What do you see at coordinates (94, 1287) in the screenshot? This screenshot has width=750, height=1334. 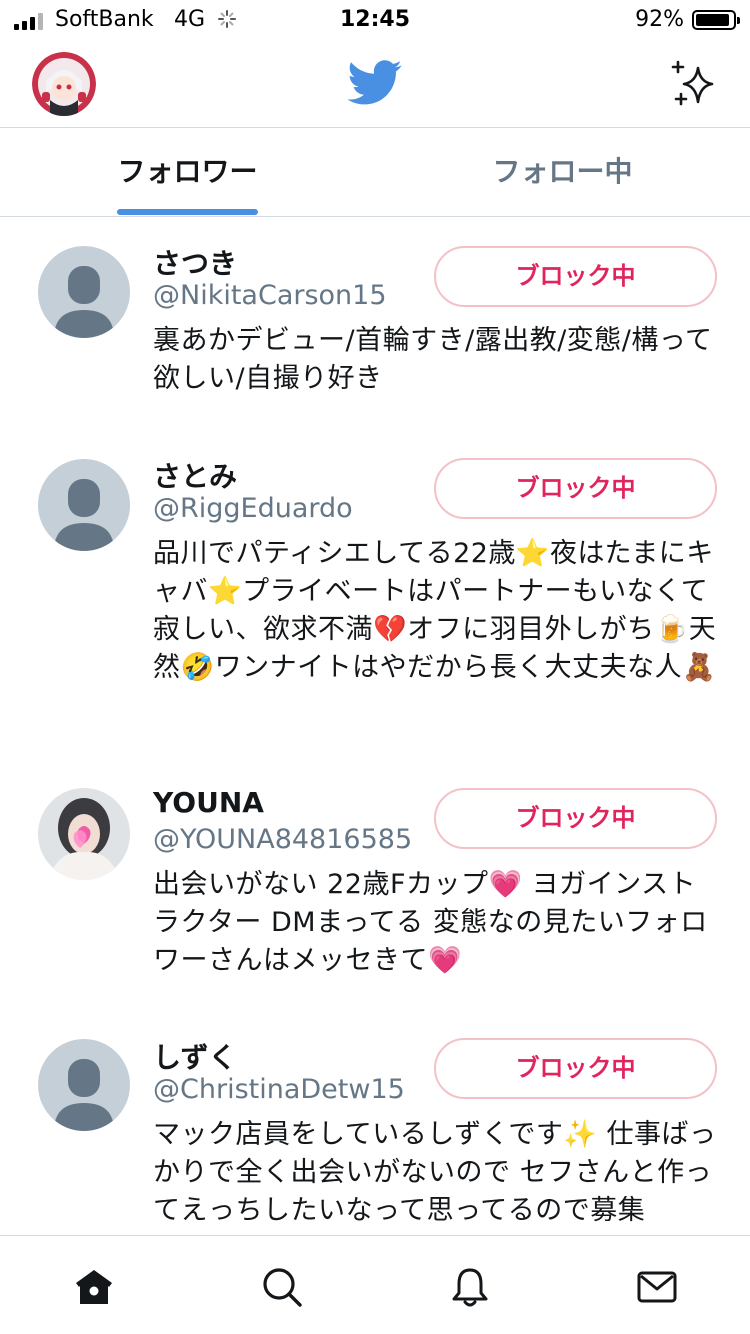 I see `home-icon` at bounding box center [94, 1287].